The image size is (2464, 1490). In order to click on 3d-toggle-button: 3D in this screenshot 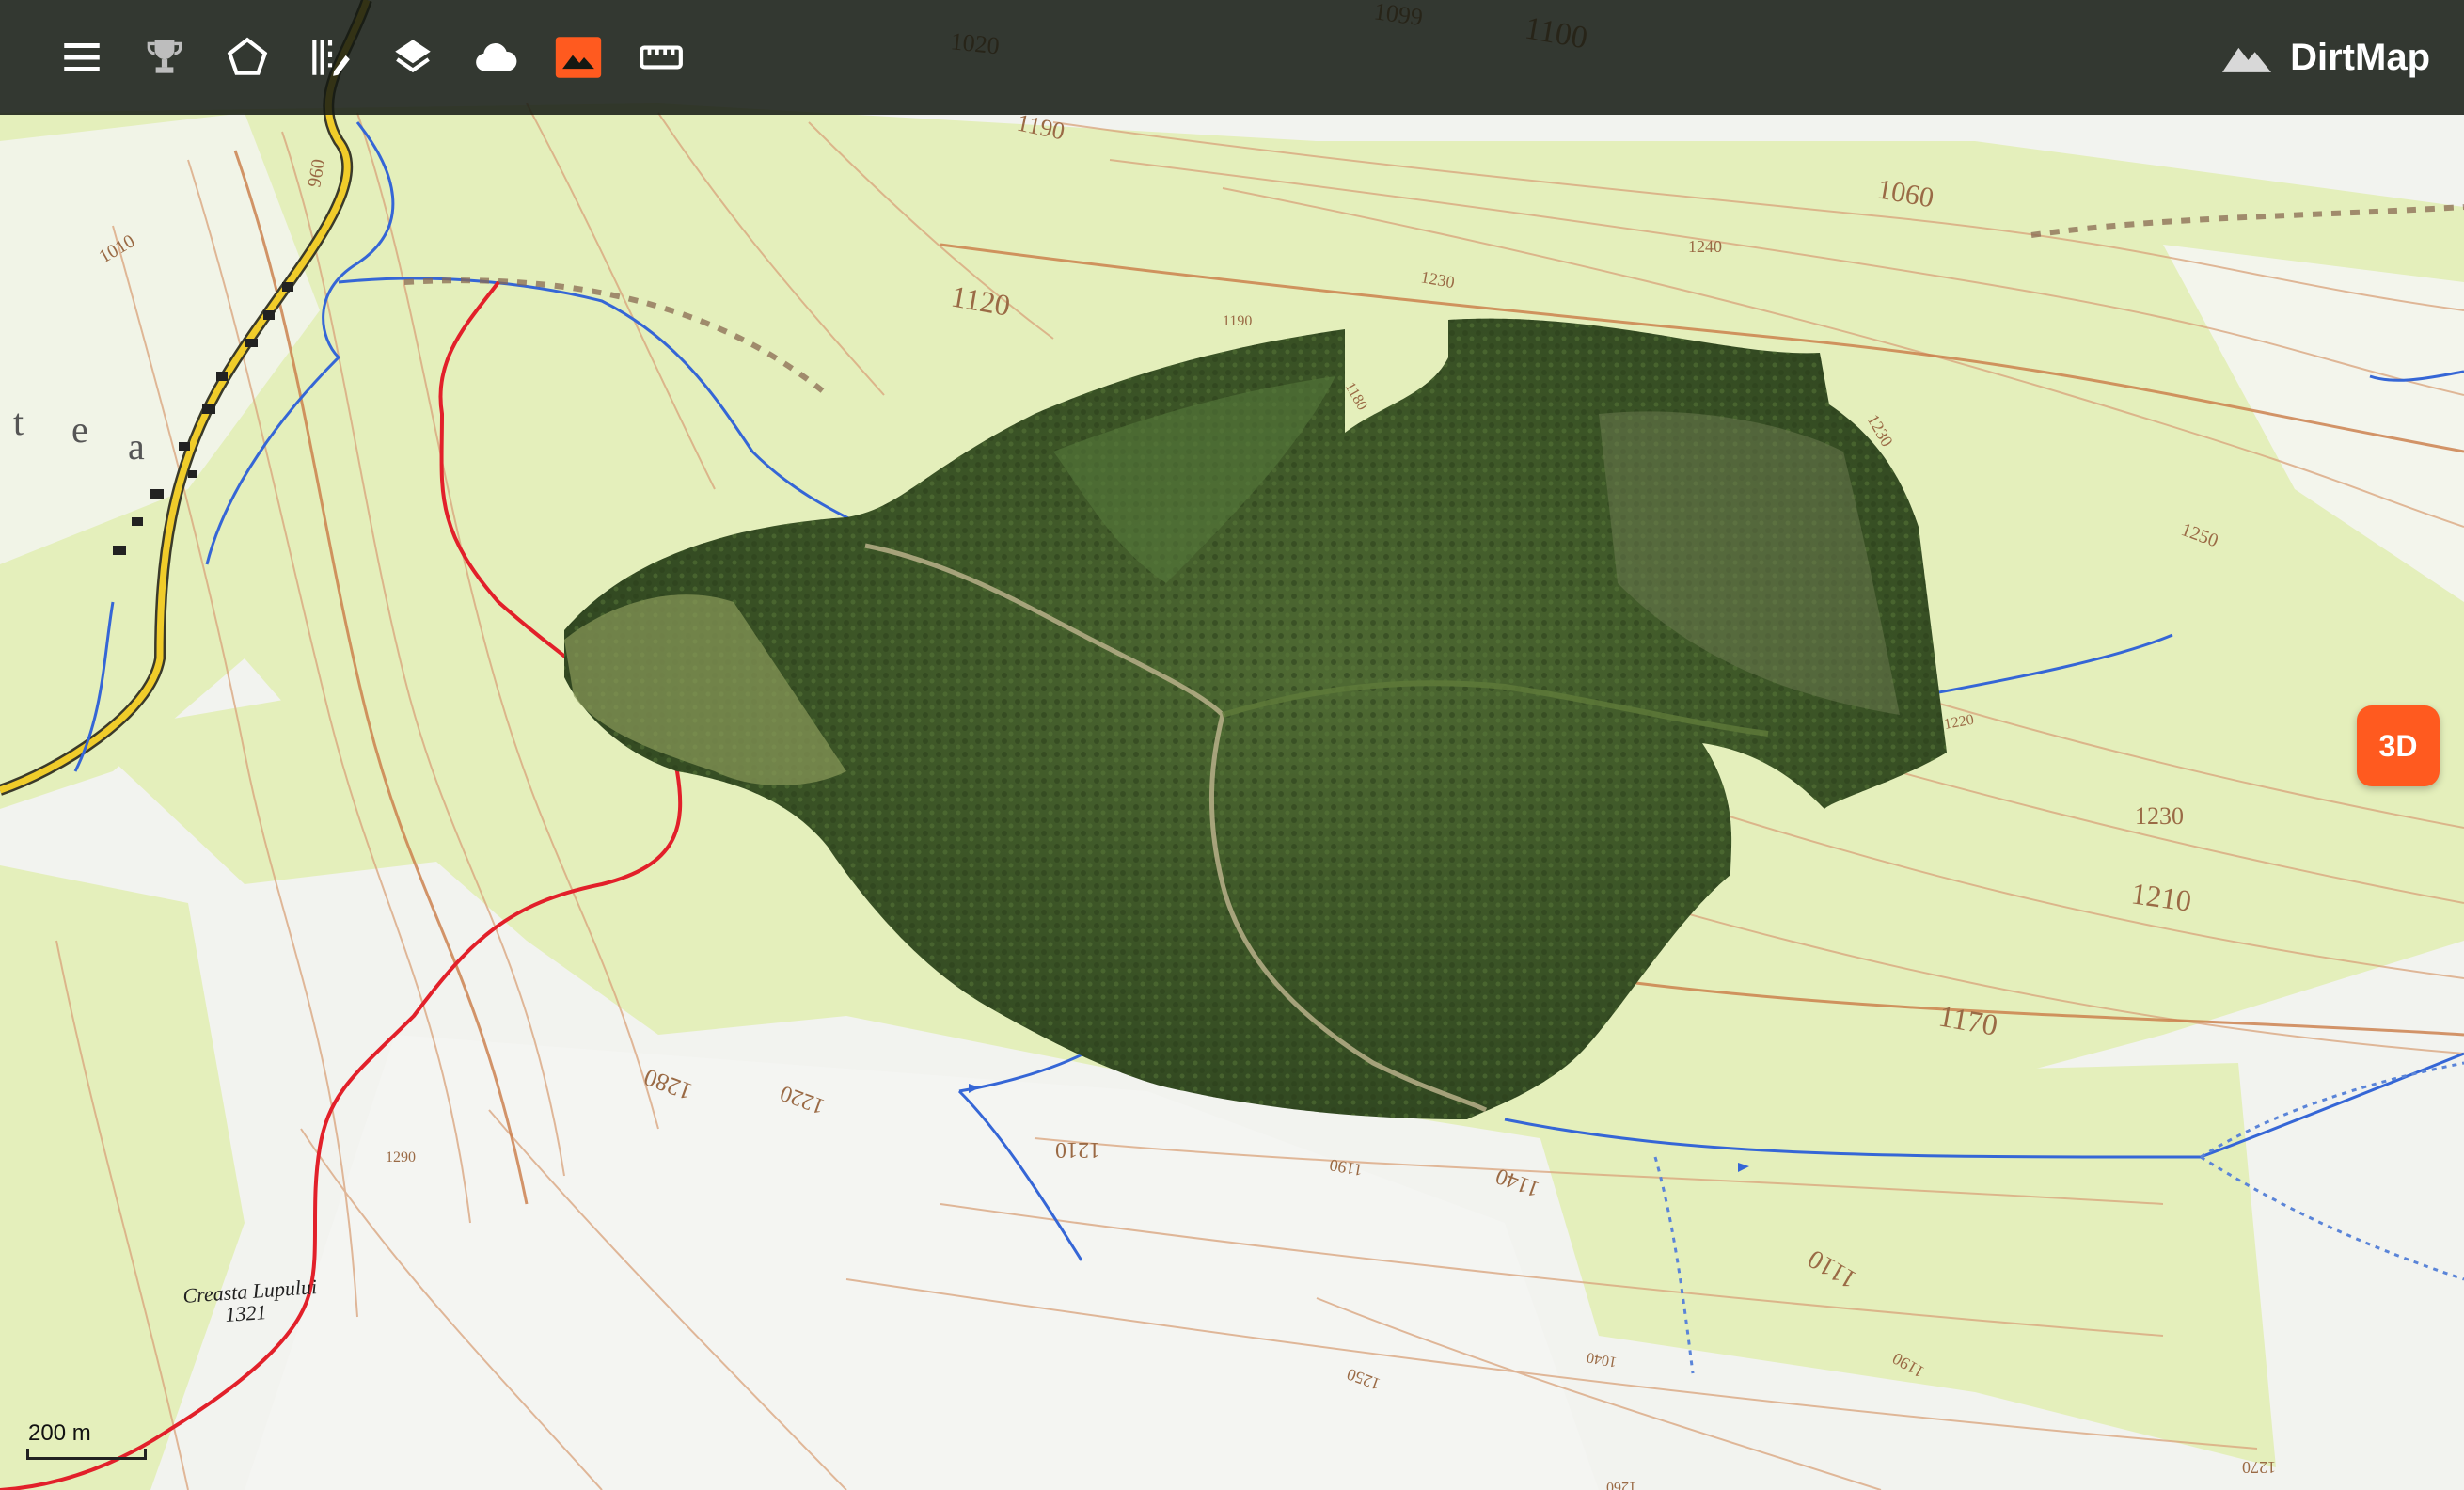, I will do `click(2398, 745)`.